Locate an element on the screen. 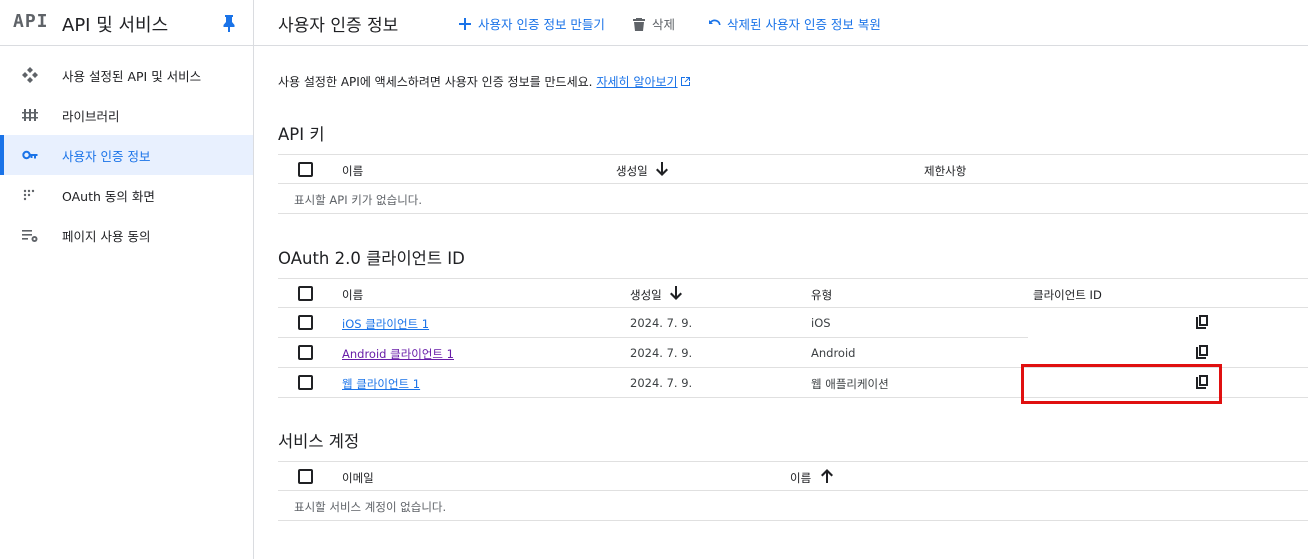 The image size is (1308, 559). sidebar-header: API API 및 서비스 is located at coordinates (126, 23).